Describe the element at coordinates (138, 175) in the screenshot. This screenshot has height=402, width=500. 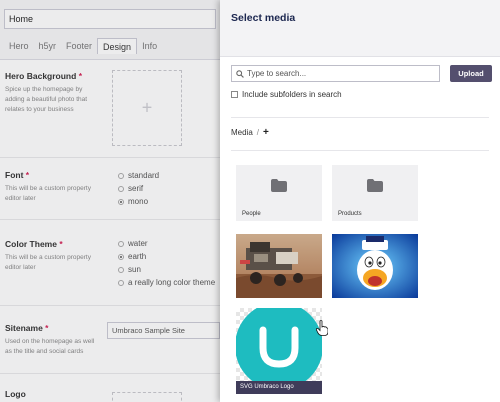
I see `font-option-standard: standard` at that location.